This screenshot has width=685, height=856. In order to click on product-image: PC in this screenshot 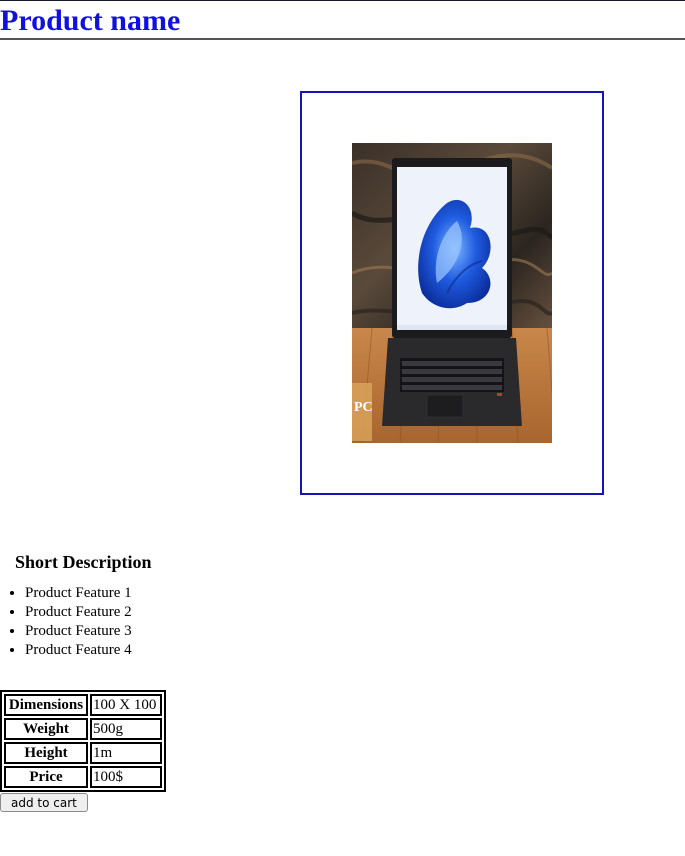, I will do `click(452, 293)`.